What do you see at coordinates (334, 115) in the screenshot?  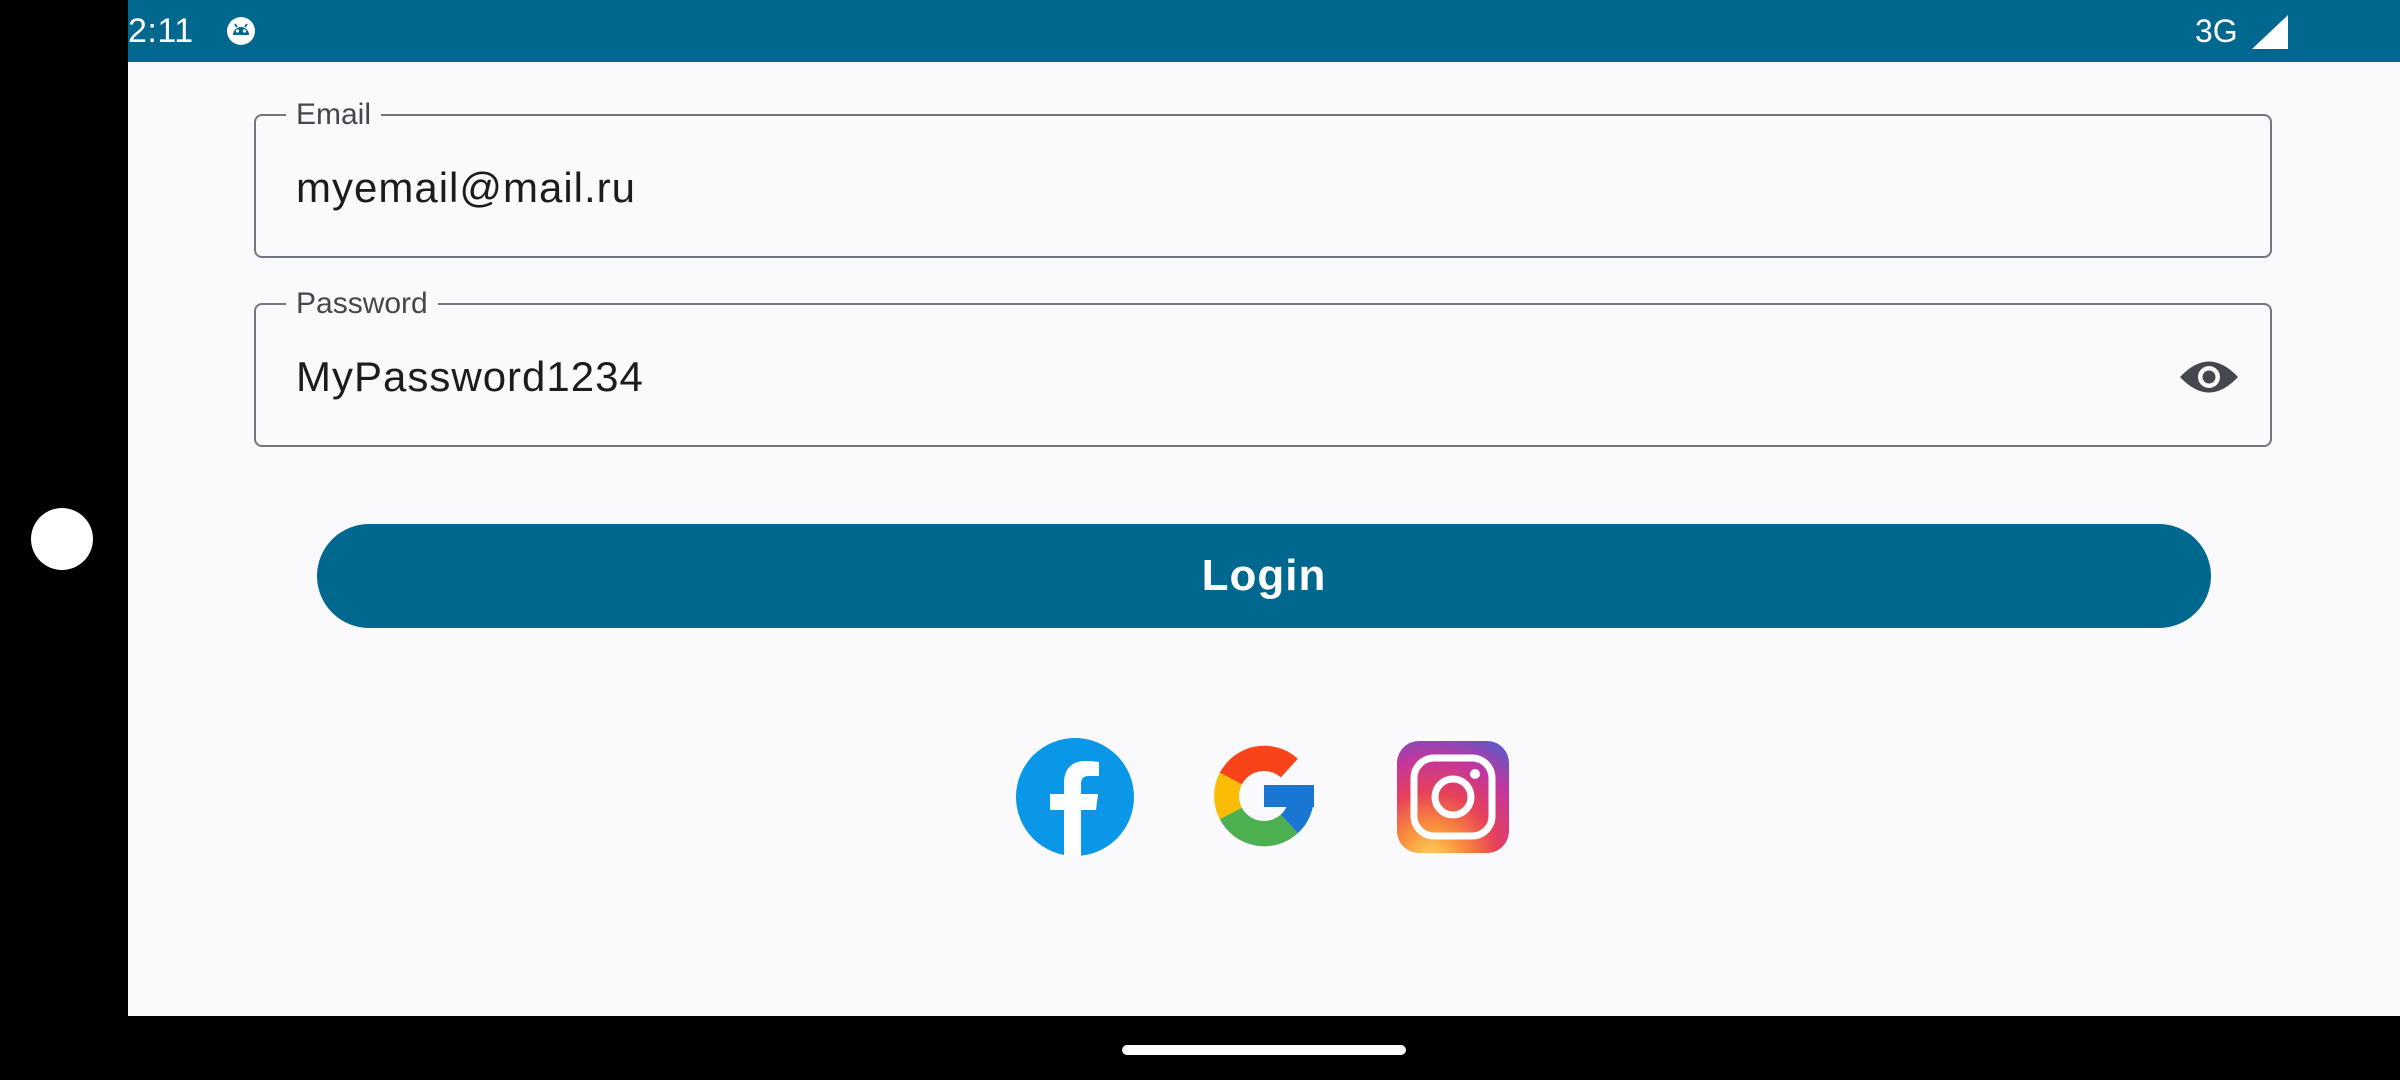 I see `email-label: Email` at bounding box center [334, 115].